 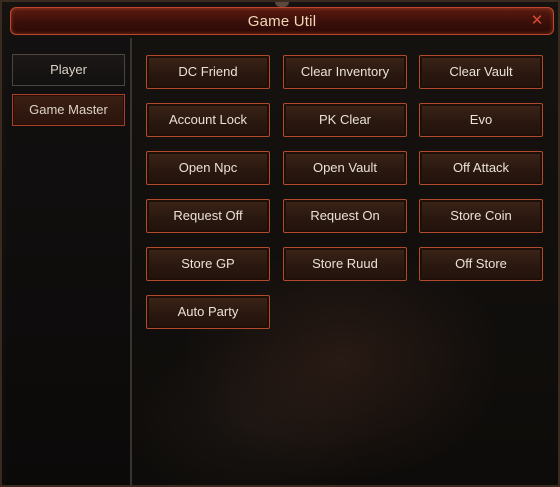 I want to click on pk-clear-button: PK Clear, so click(x=345, y=120).